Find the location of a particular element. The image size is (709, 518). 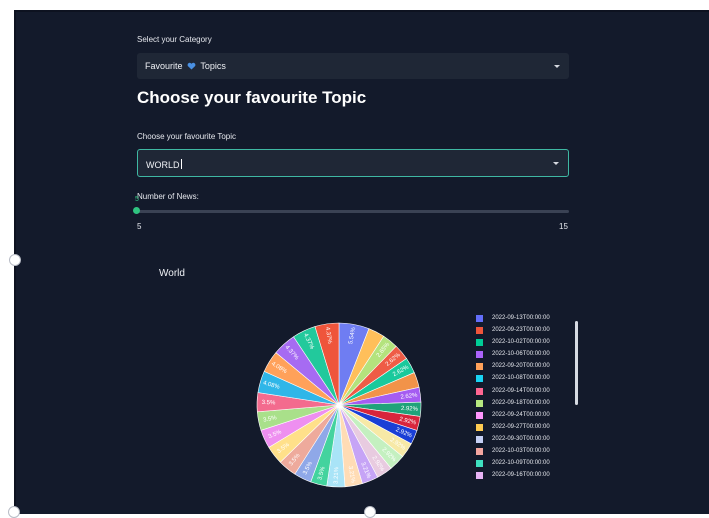

legend-label: 2022-09-14T00:00:00 is located at coordinates (521, 390).